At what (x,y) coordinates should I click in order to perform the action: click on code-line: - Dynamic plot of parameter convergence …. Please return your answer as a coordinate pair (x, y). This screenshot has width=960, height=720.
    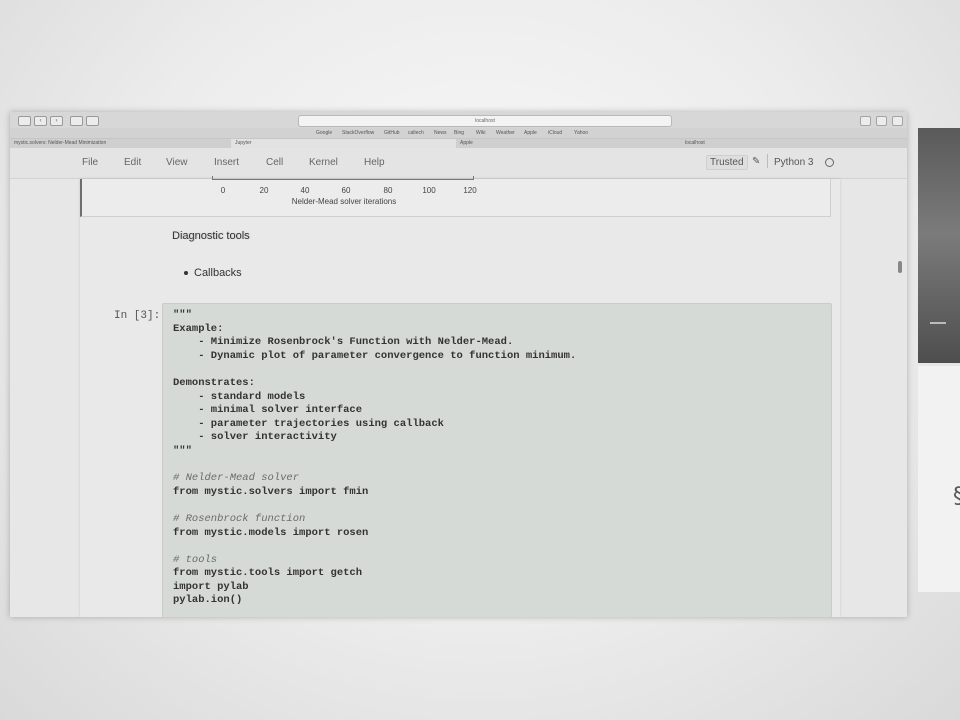
    Looking at the image, I should click on (375, 355).